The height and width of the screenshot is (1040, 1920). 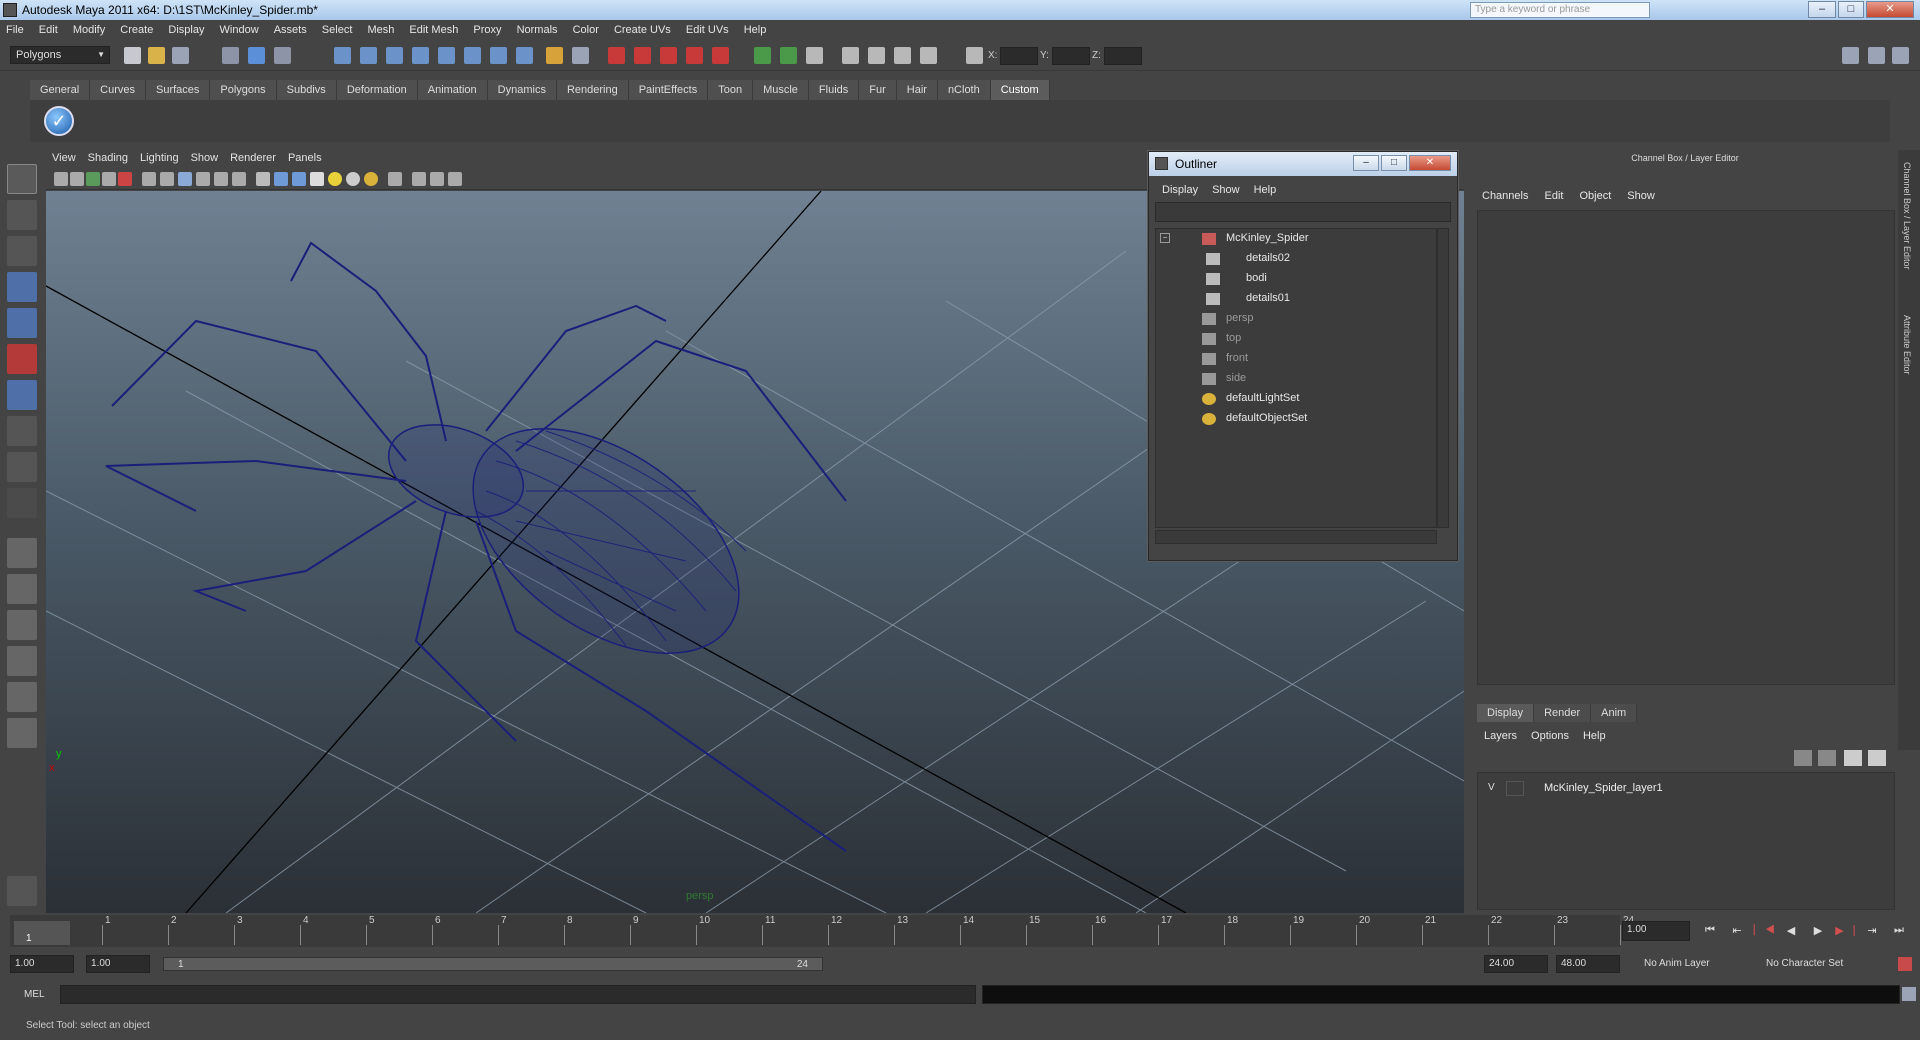 What do you see at coordinates (498, 55) in the screenshot?
I see `history-icon` at bounding box center [498, 55].